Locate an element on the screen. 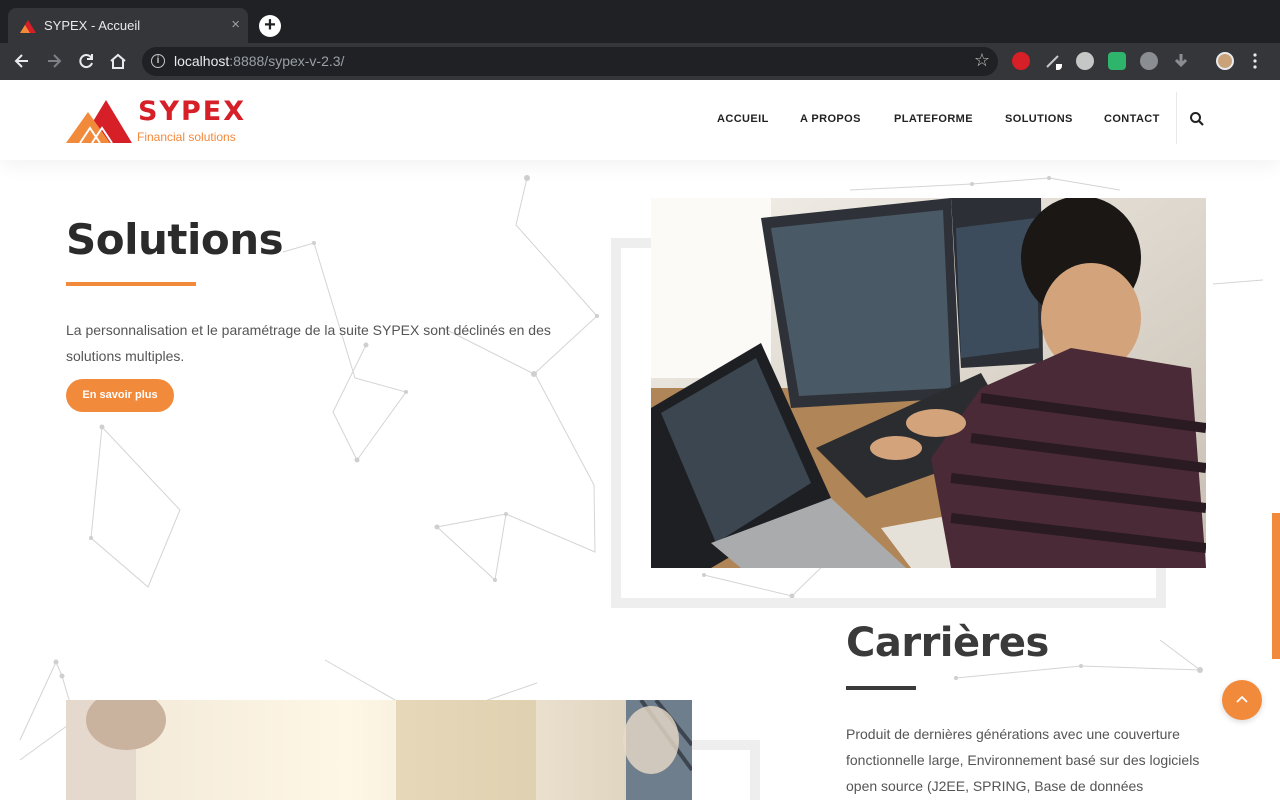  office-photo is located at coordinates (379, 750).